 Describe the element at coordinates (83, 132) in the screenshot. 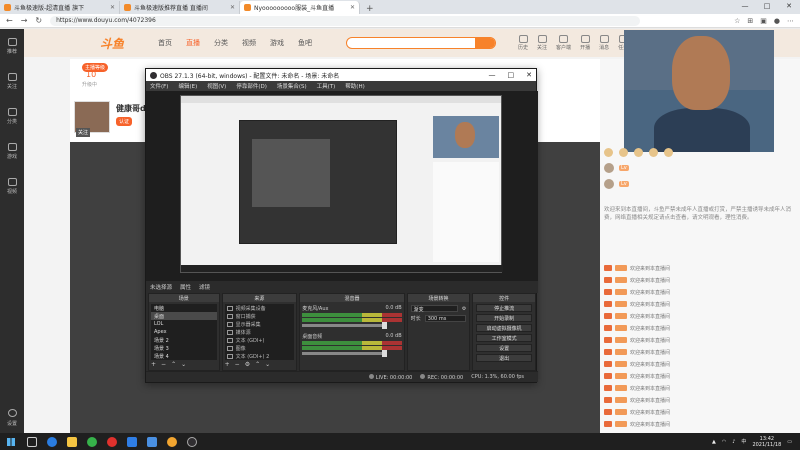

I see `anchor-follow-tag: 关注` at that location.